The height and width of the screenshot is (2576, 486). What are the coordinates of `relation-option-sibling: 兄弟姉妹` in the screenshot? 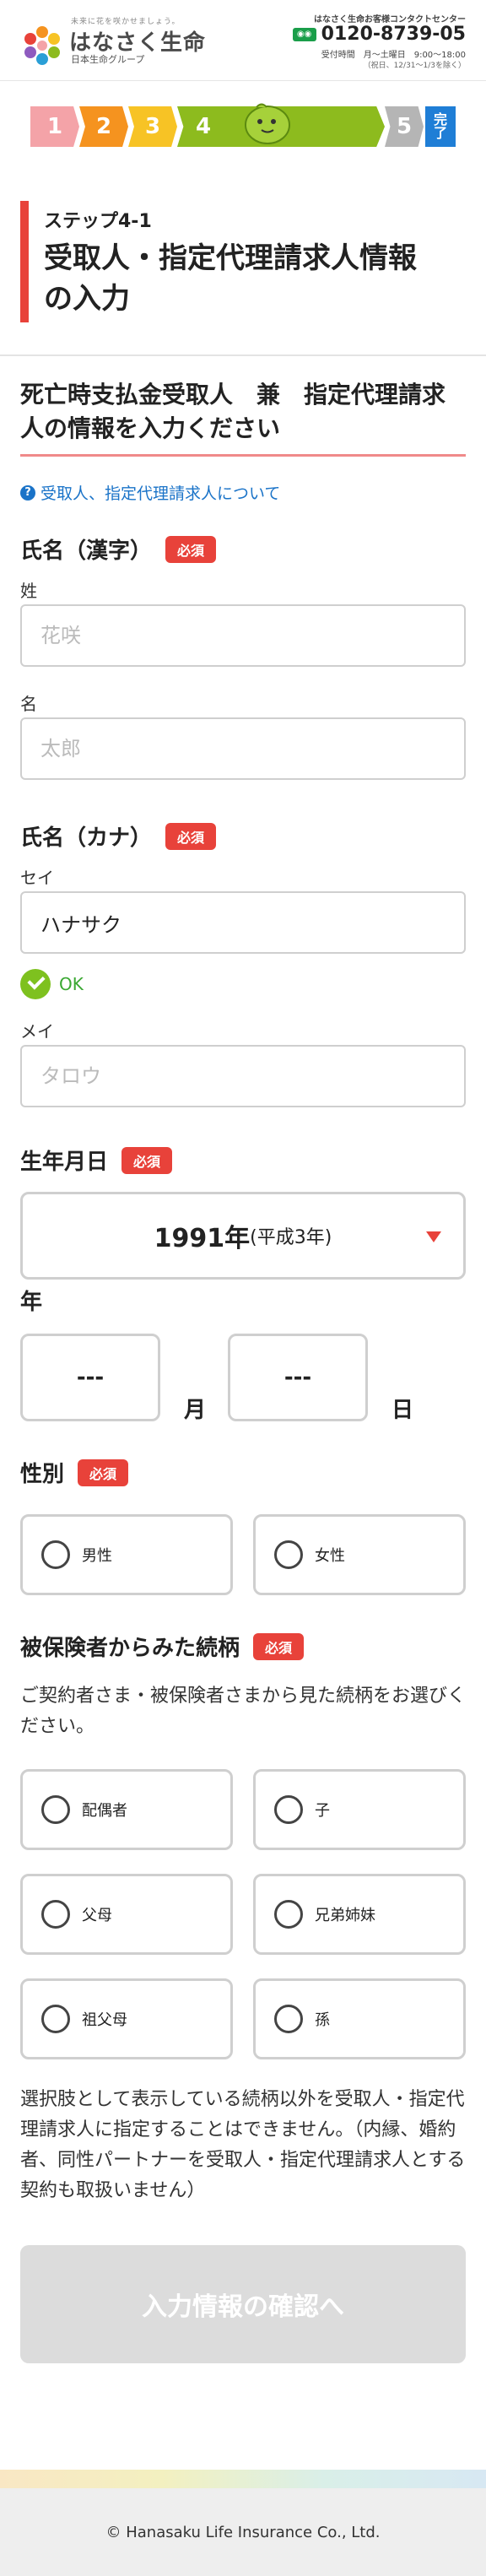 It's located at (359, 1914).